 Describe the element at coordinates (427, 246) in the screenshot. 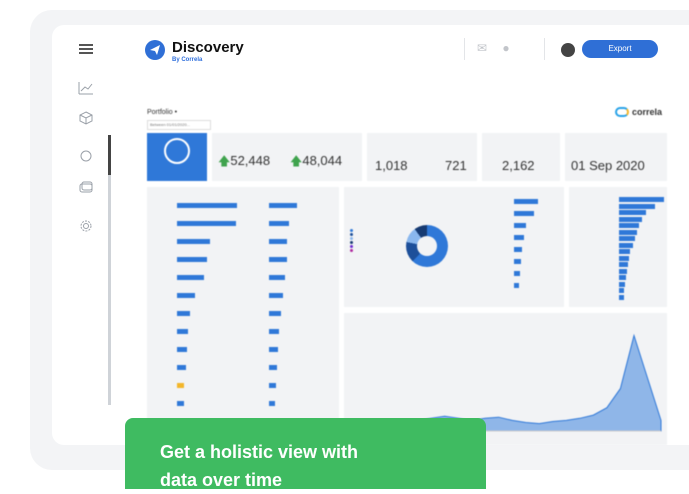

I see `donut-chart` at that location.